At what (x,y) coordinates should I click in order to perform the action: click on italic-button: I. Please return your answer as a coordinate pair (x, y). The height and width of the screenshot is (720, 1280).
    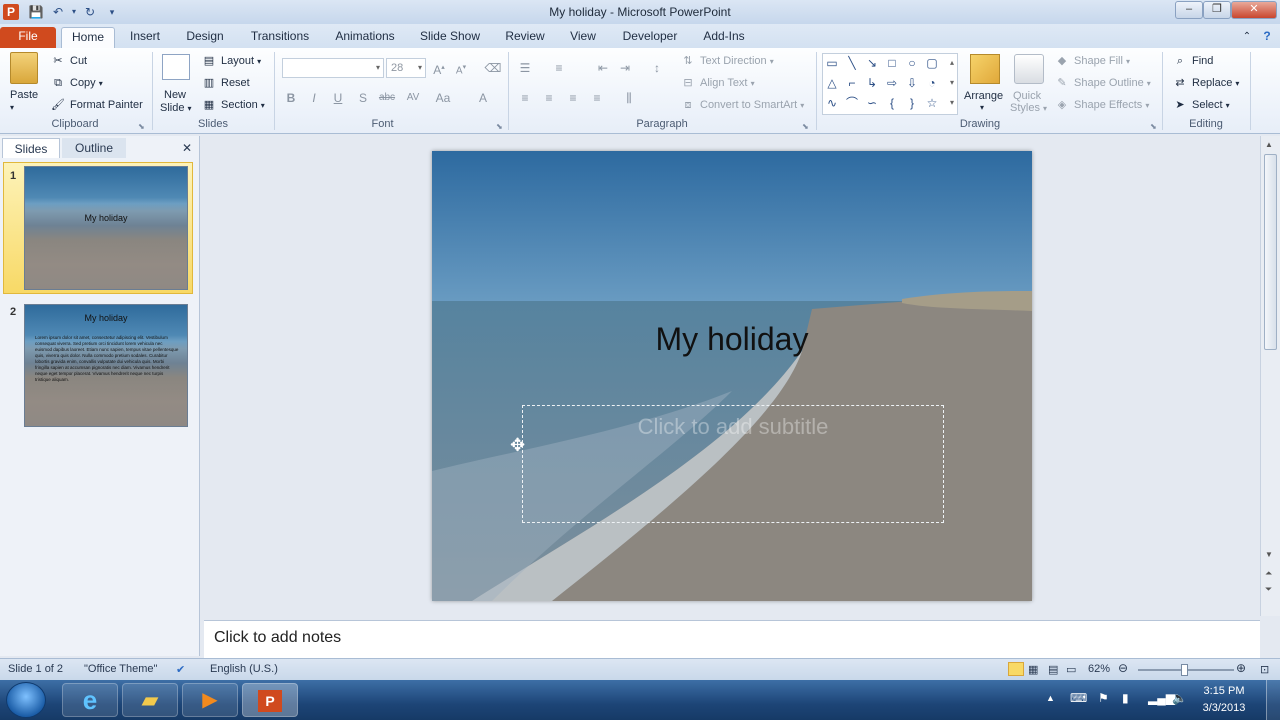
    Looking at the image, I should click on (314, 98).